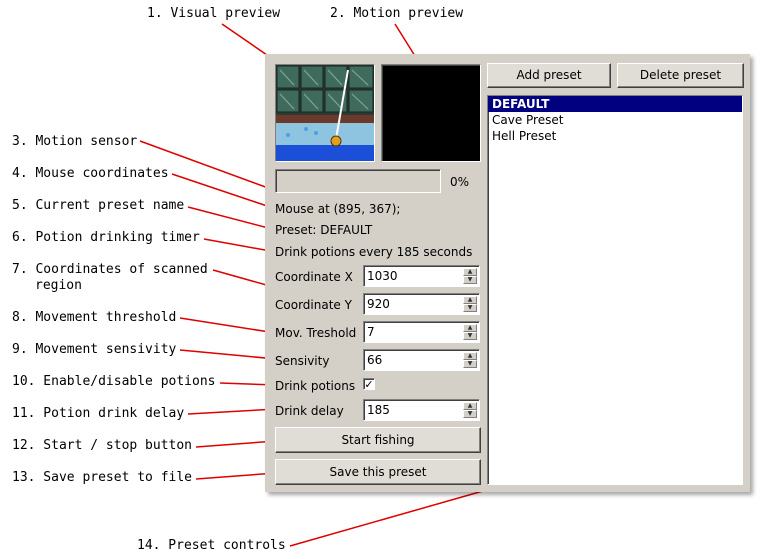  Describe the element at coordinates (214, 13) in the screenshot. I see `annotation-visual-preview: 1. Visual preview` at that location.